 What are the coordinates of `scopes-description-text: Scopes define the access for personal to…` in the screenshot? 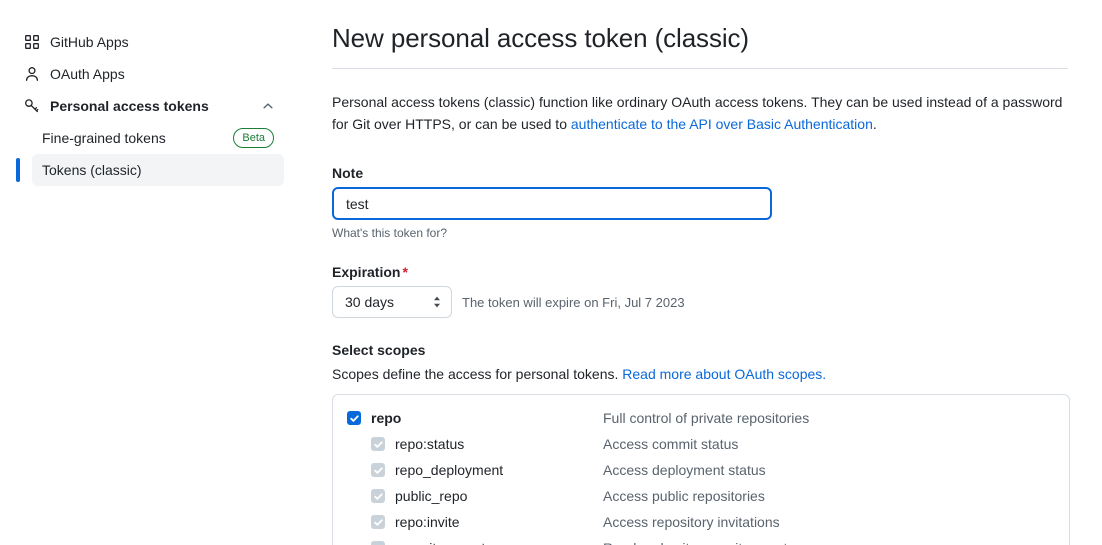 It's located at (477, 374).